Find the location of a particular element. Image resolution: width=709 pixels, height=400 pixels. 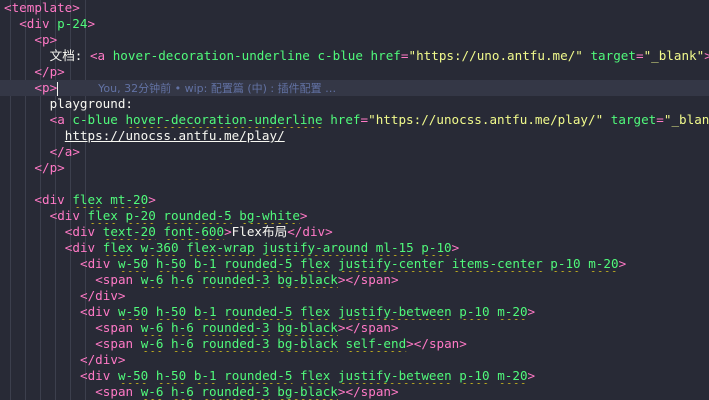

code-token: bg-white is located at coordinates (269, 215).